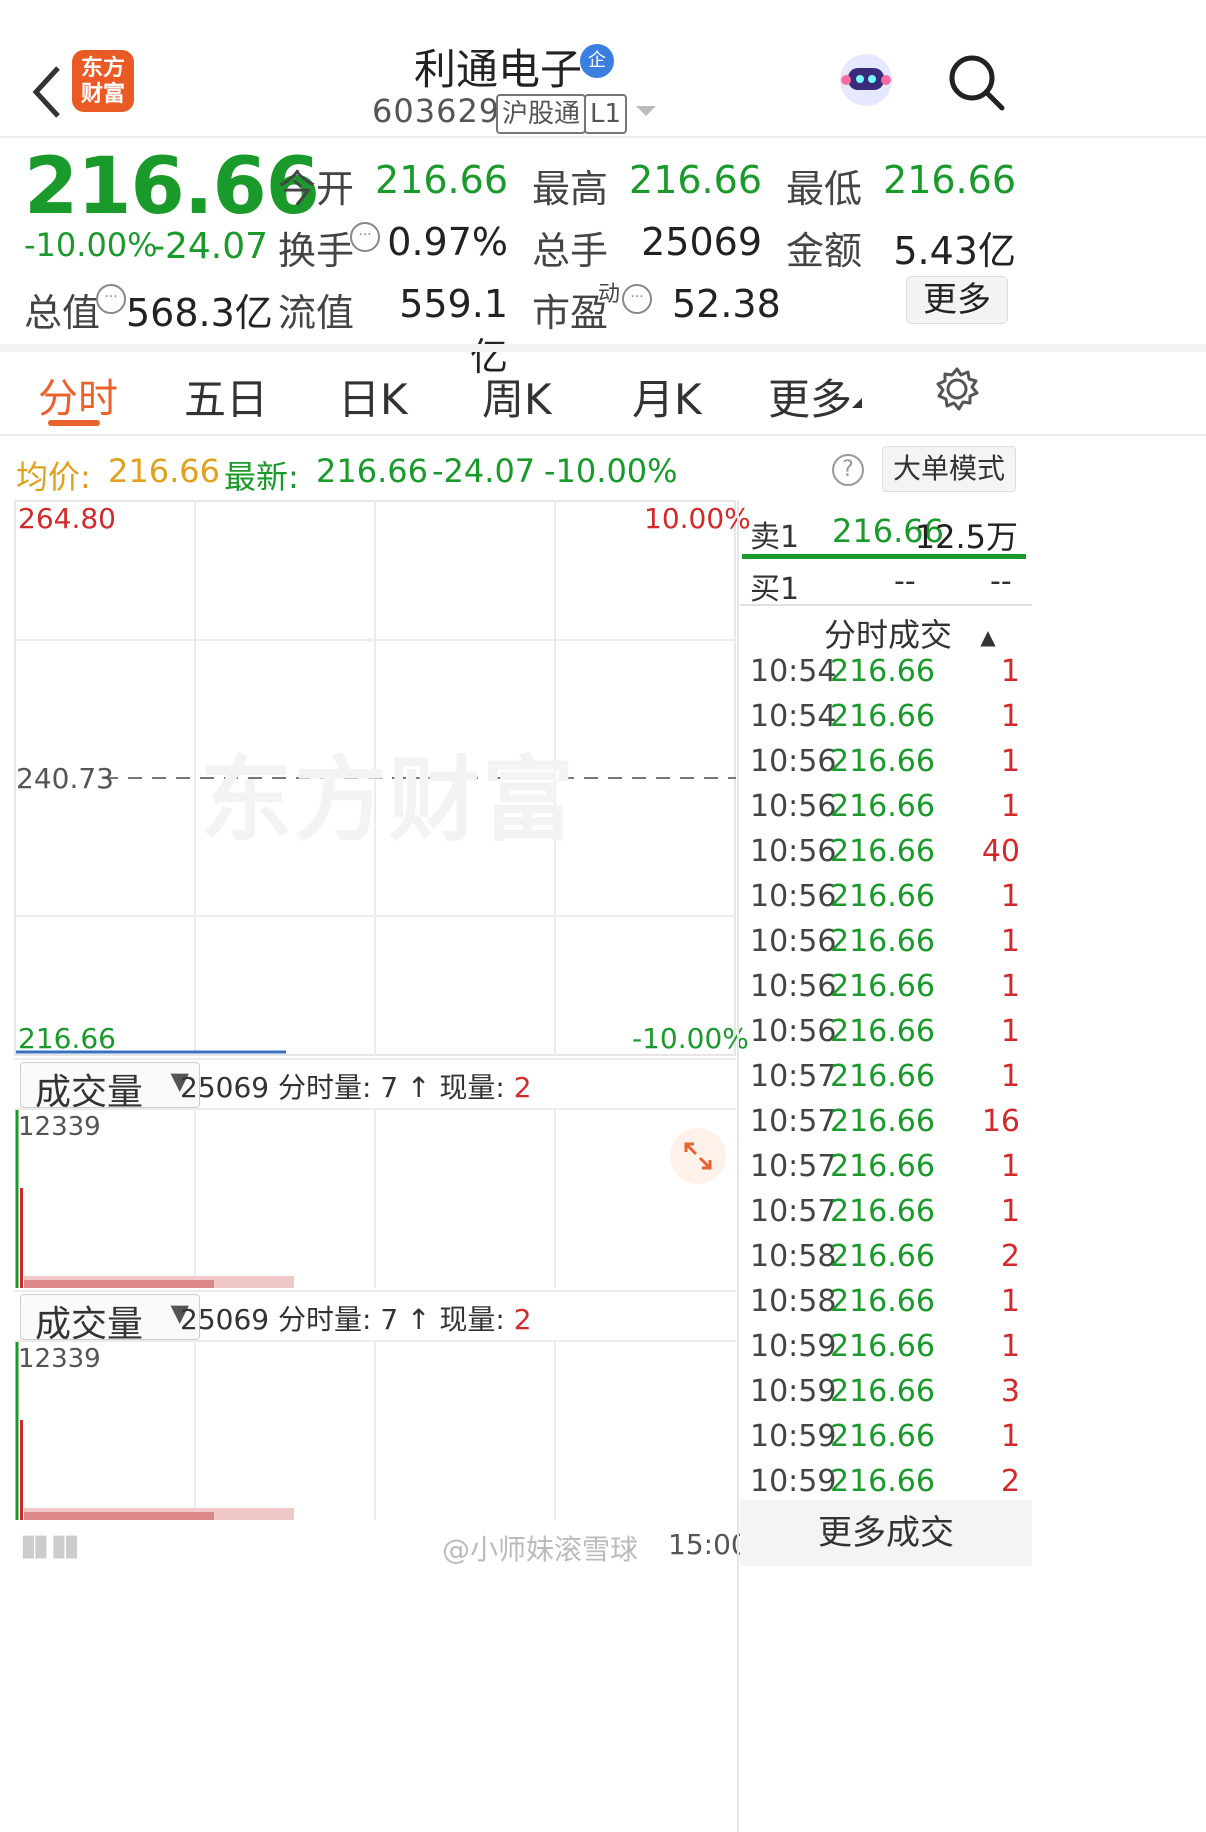  I want to click on stock-title: 利通电子, so click(498, 65).